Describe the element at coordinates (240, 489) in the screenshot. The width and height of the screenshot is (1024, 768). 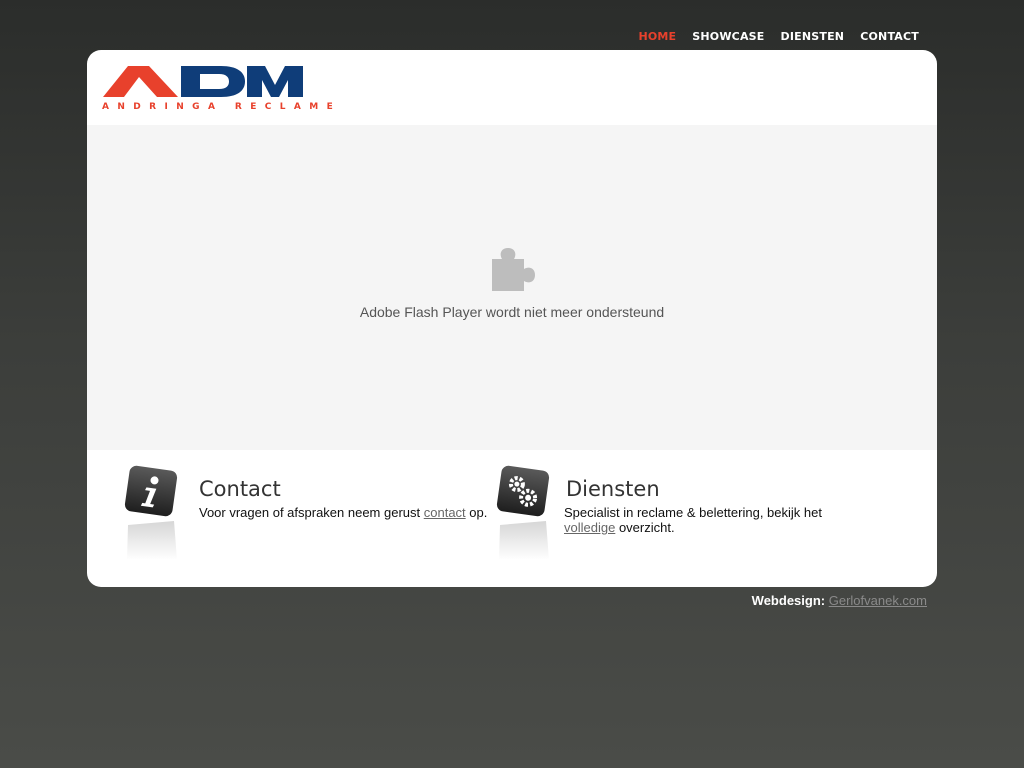
I see `contact-title: Contact` at that location.